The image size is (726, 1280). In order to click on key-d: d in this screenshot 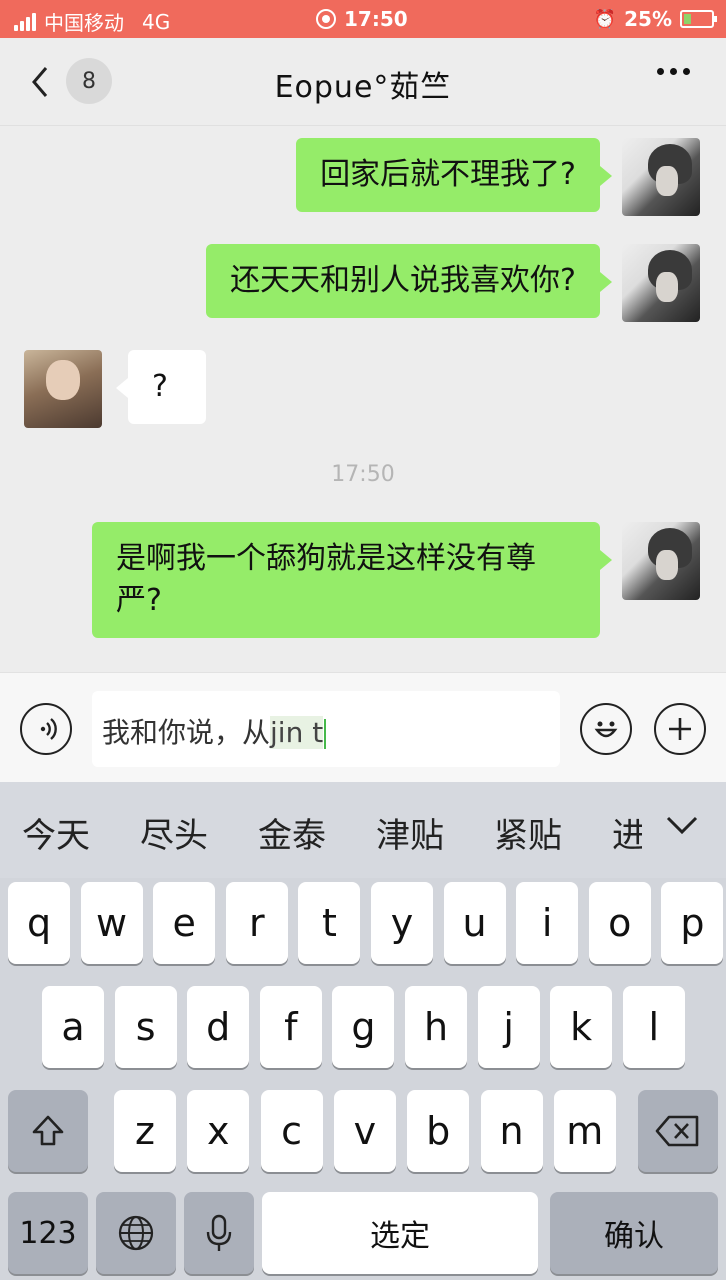, I will do `click(218, 1027)`.